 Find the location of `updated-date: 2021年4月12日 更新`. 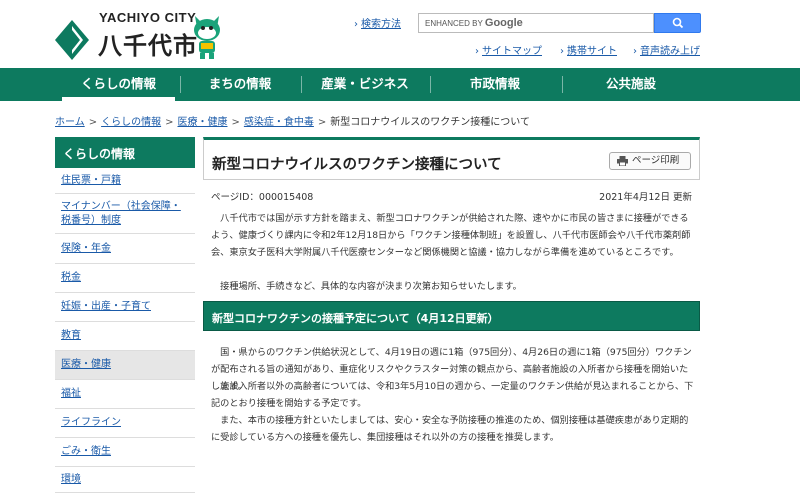

updated-date: 2021年4月12日 更新 is located at coordinates (645, 197).